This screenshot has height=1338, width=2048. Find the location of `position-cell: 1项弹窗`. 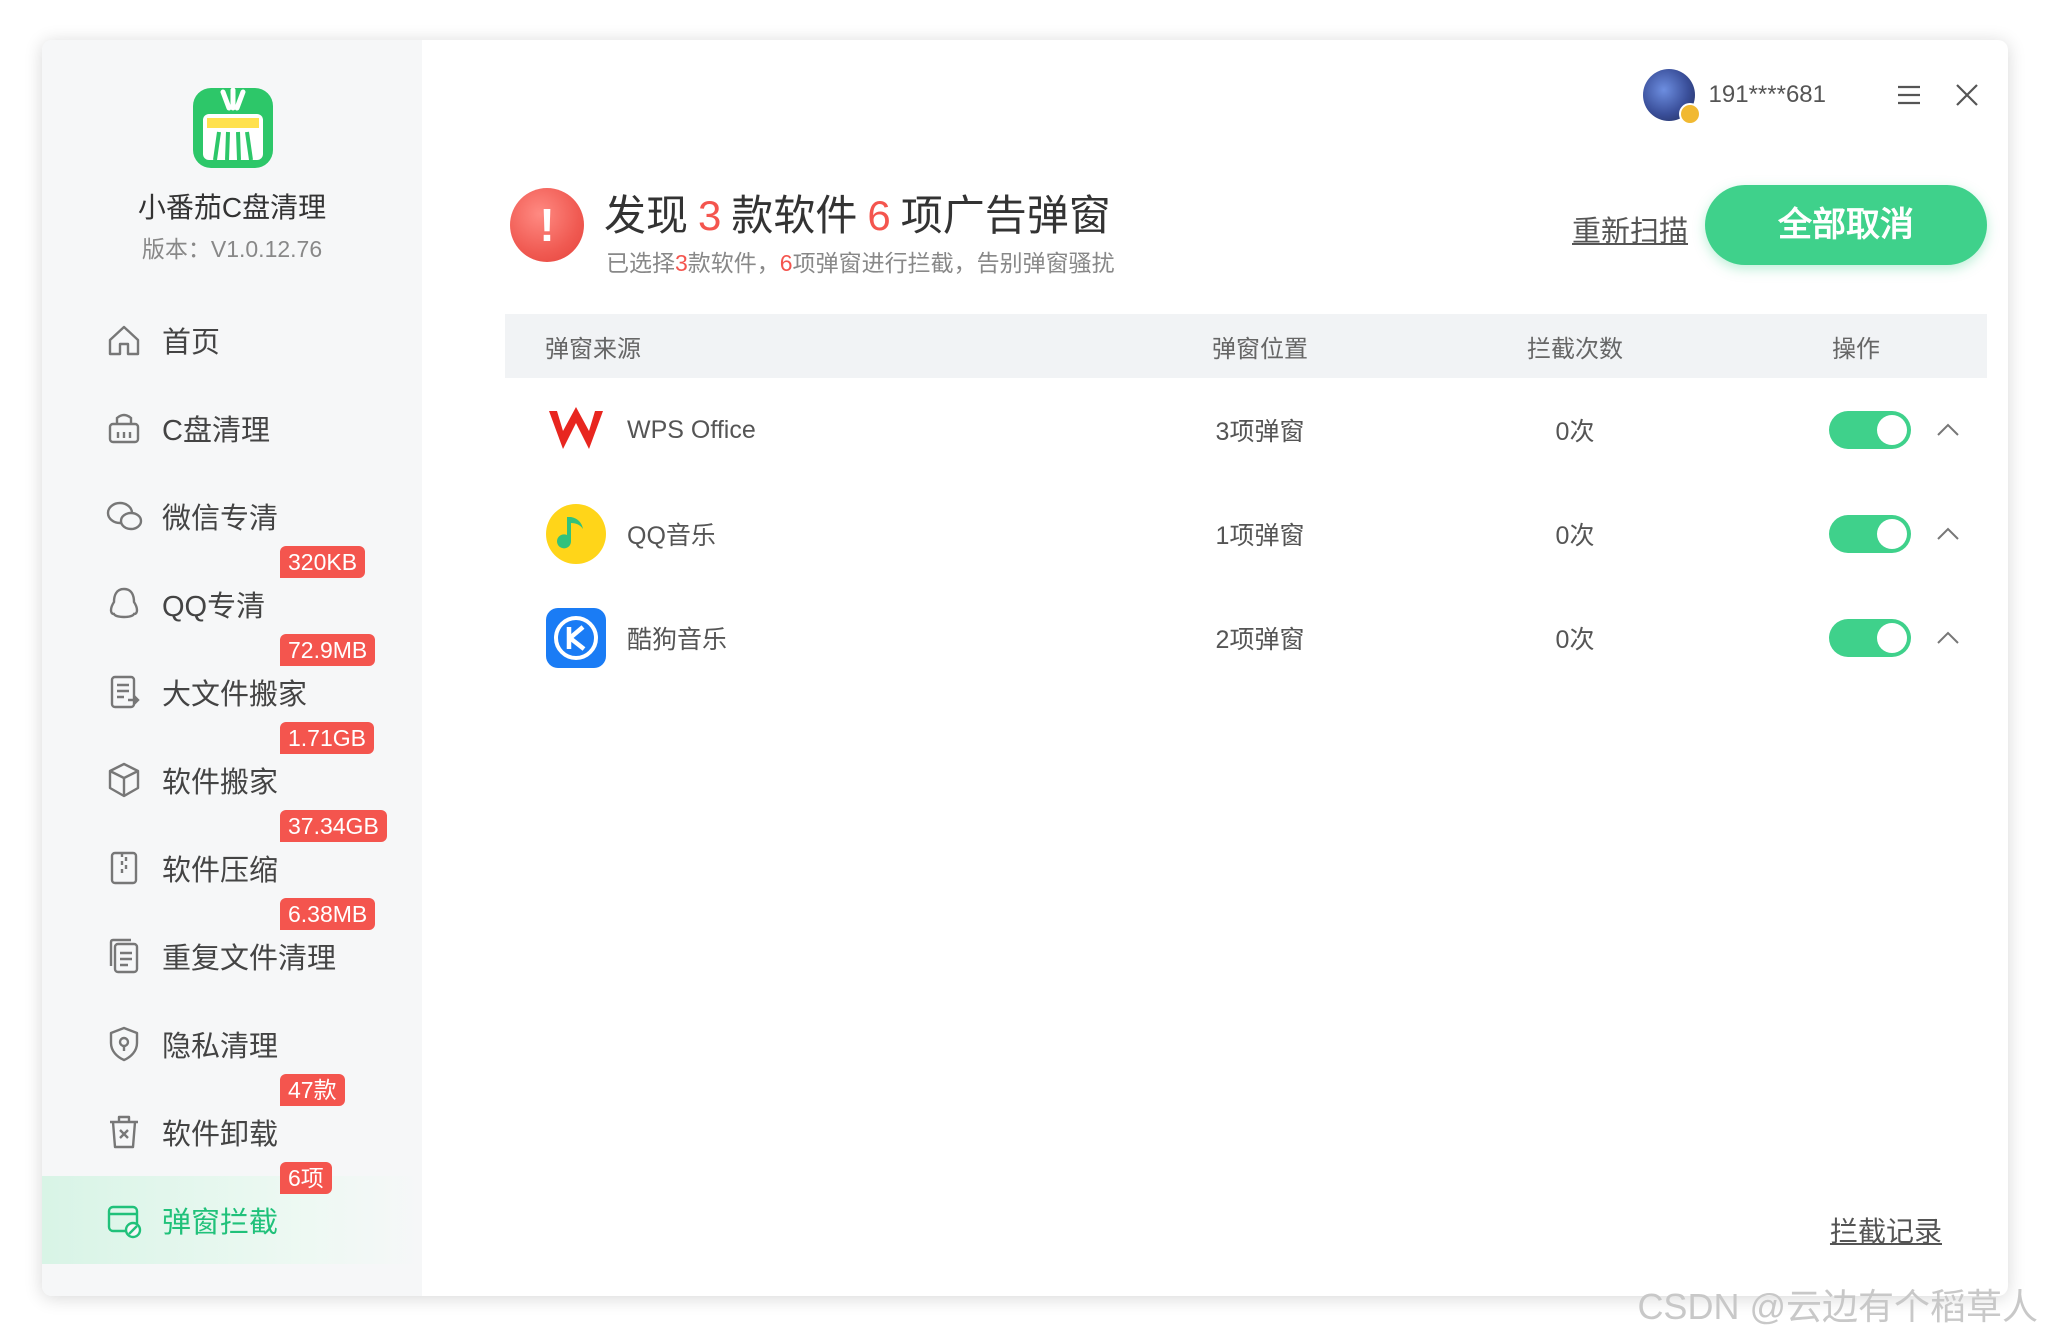

position-cell: 1项弹窗 is located at coordinates (1260, 536).